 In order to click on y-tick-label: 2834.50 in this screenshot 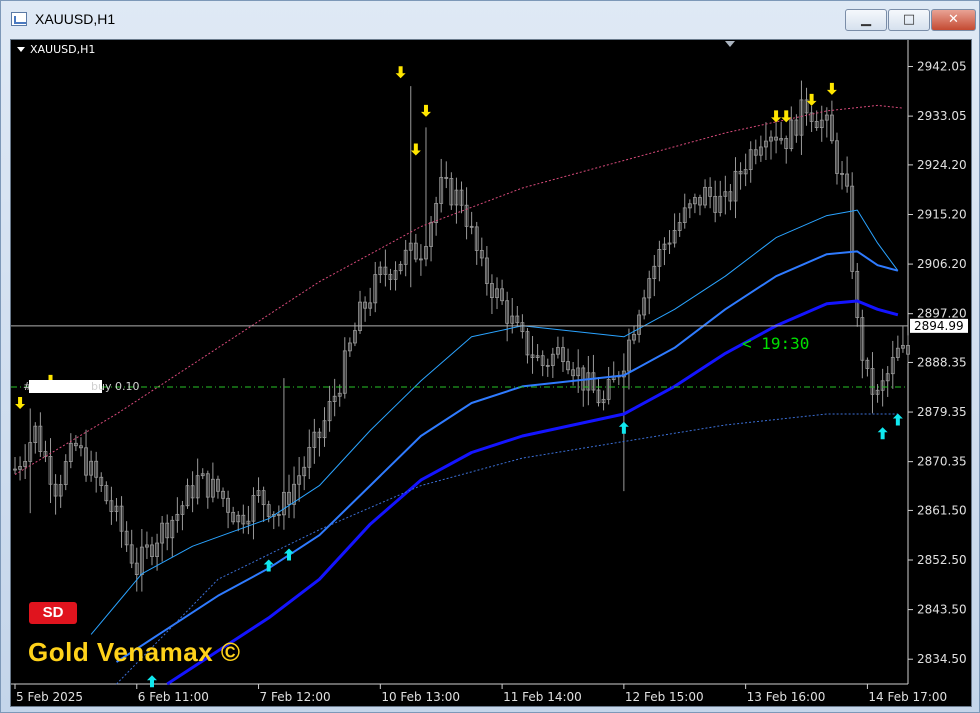, I will do `click(942, 659)`.